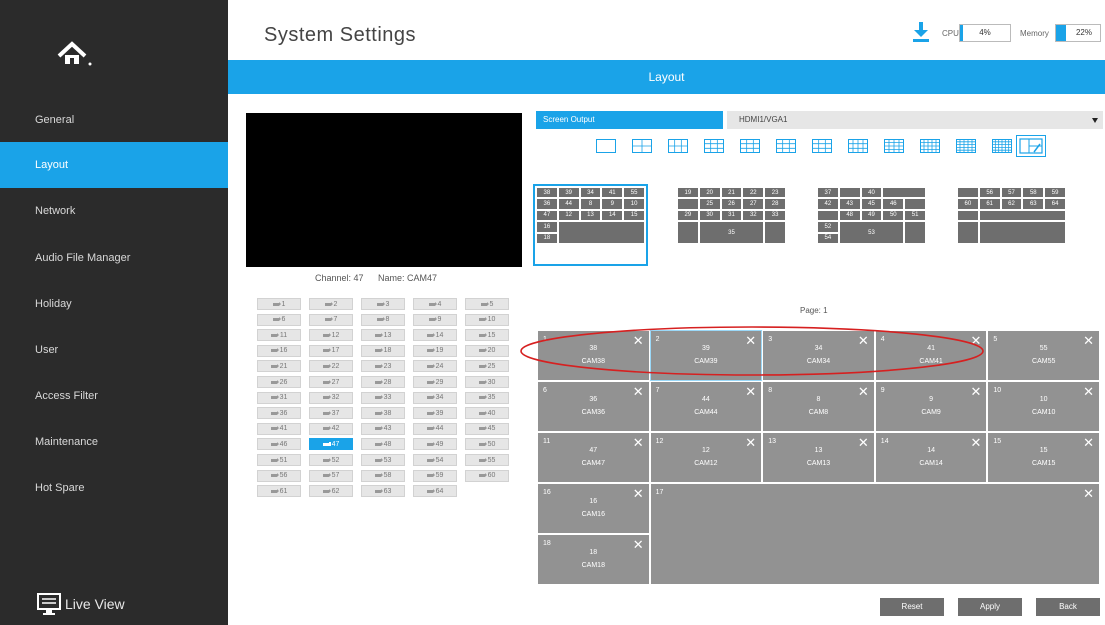 The height and width of the screenshot is (625, 1105). I want to click on channel-button-58: 58, so click(383, 475).